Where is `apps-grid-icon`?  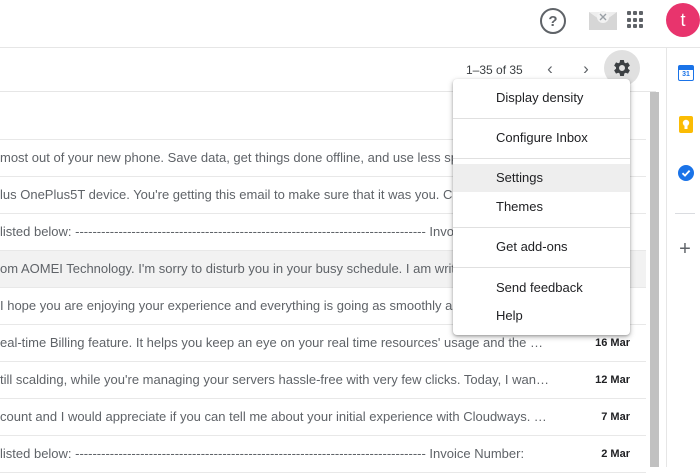
apps-grid-icon is located at coordinates (636, 20).